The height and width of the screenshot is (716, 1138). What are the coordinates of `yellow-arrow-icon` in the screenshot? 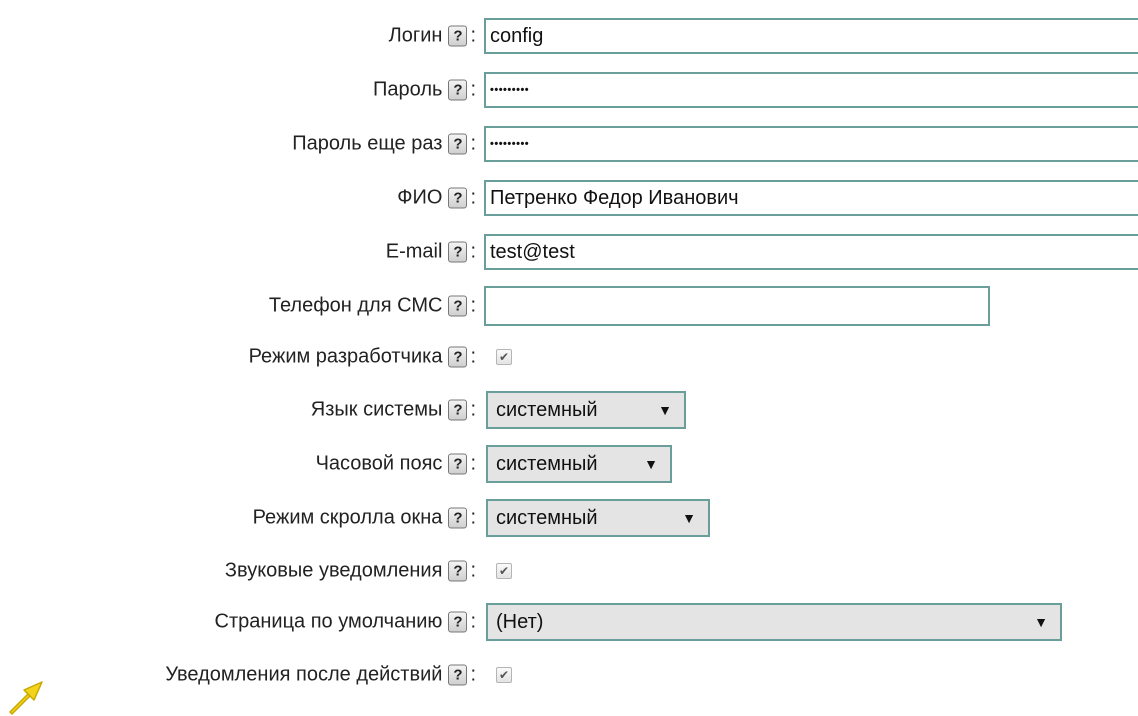 It's located at (26, 698).